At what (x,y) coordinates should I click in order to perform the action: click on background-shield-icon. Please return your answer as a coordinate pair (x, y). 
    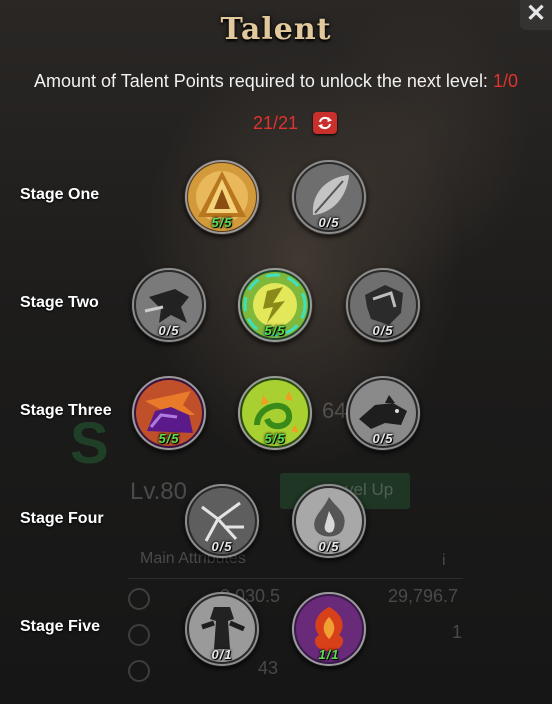
    Looking at the image, I should click on (139, 635).